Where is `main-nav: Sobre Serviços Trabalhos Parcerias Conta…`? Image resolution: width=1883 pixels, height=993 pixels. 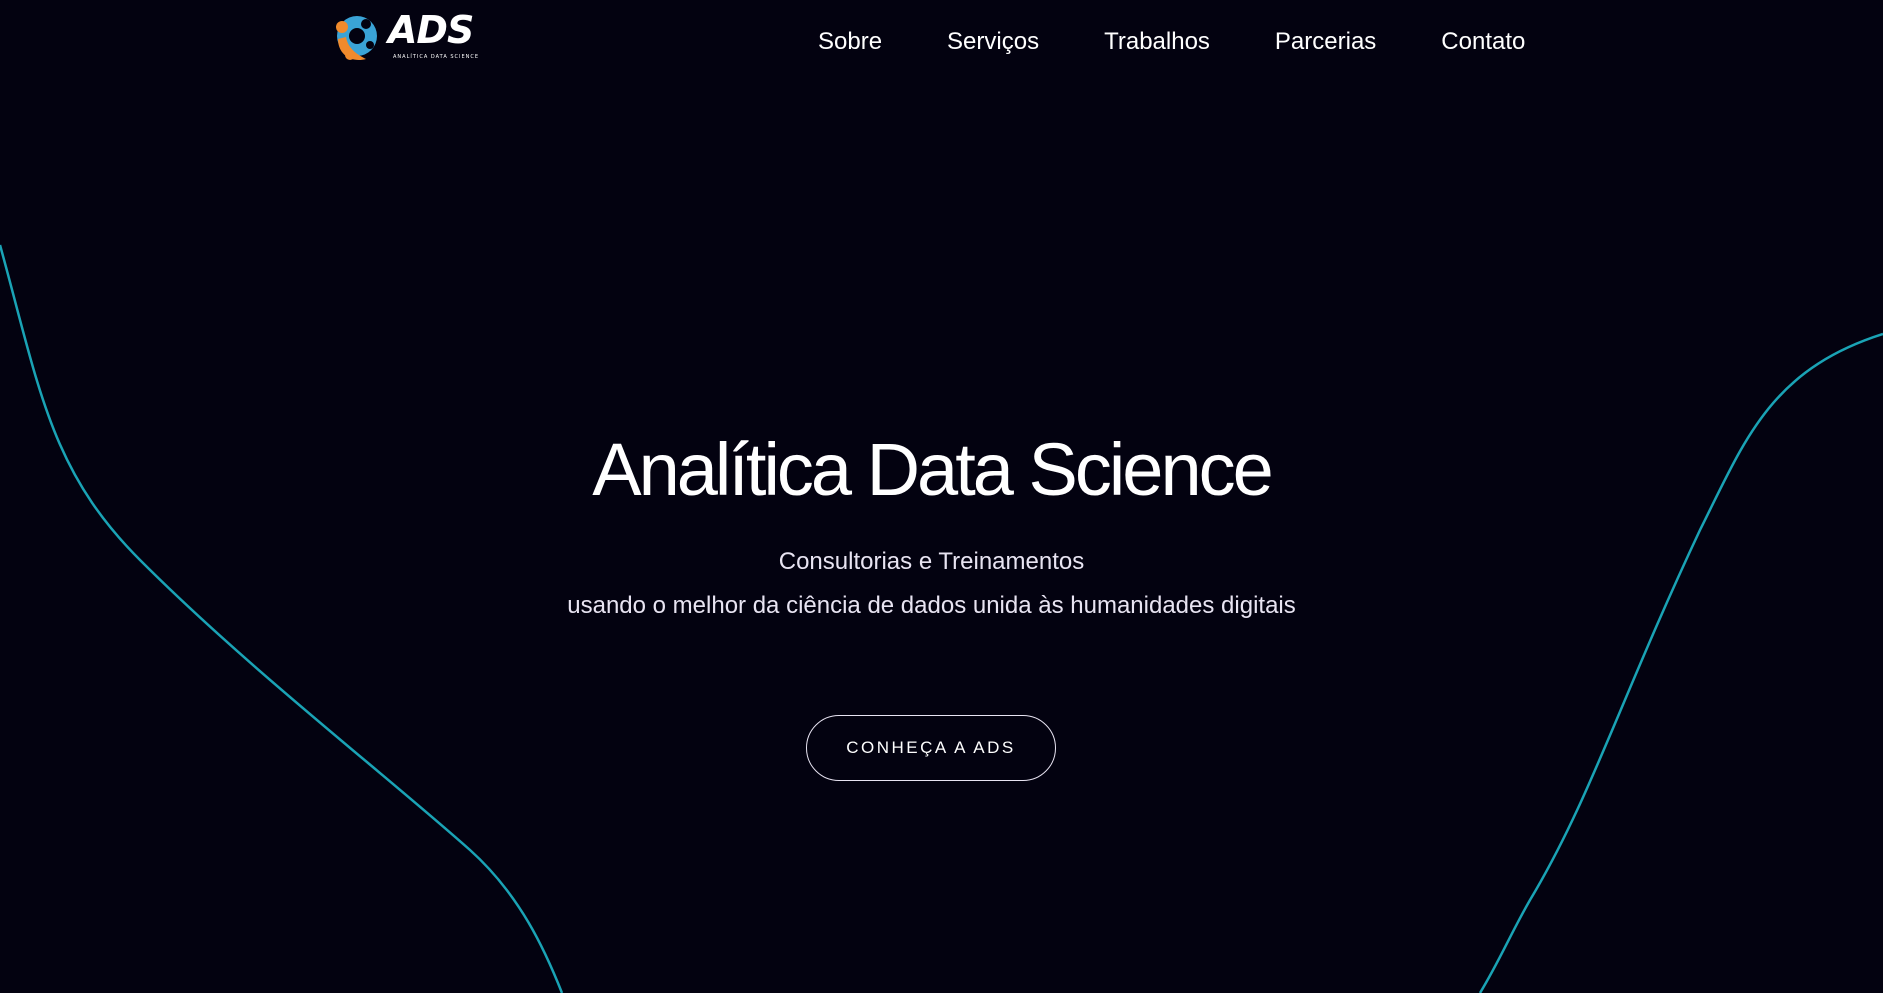 main-nav: Sobre Serviços Trabalhos Parcerias Conta… is located at coordinates (1171, 42).